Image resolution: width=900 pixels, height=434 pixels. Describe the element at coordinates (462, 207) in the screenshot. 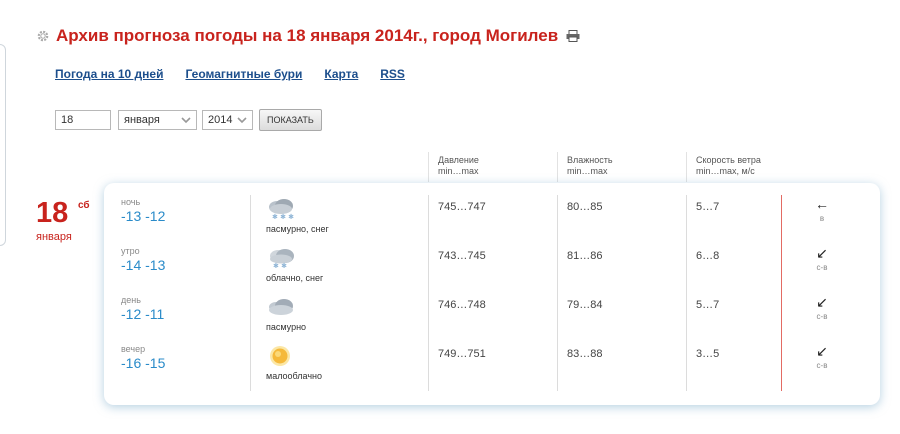

I see `pressure-value: 745…747` at that location.